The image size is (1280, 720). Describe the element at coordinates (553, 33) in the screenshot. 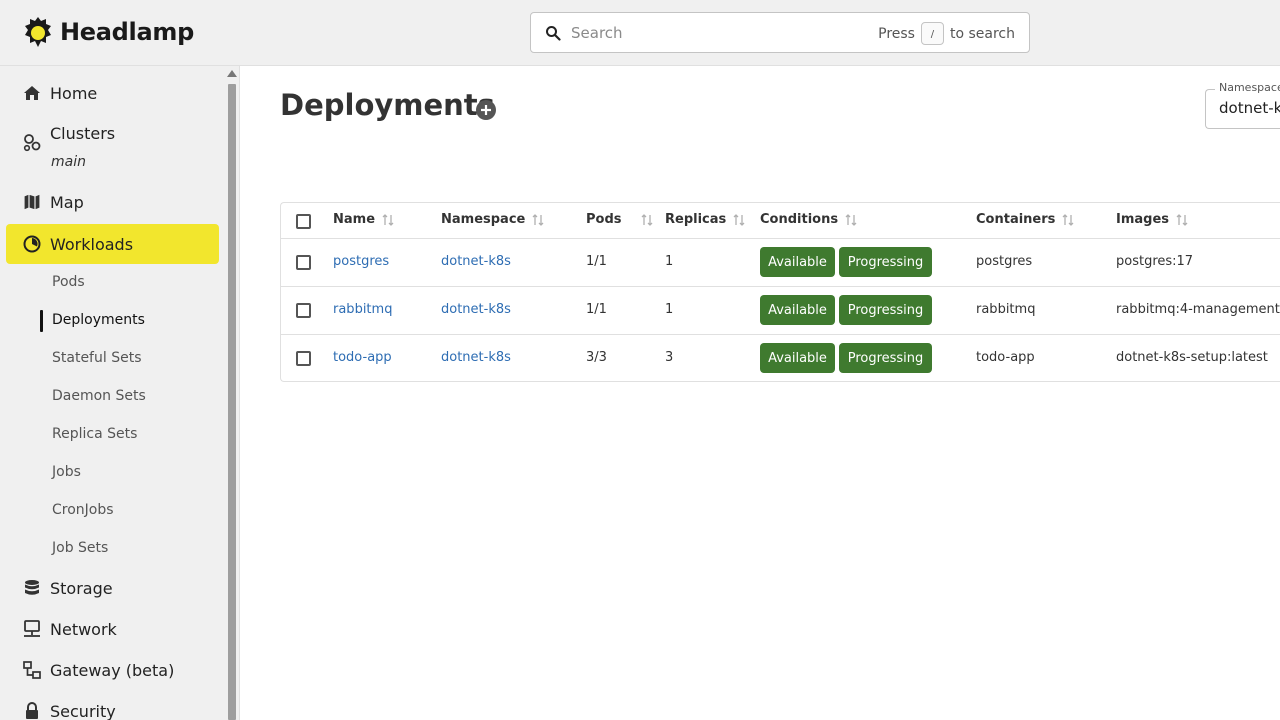

I see `search-icon` at that location.